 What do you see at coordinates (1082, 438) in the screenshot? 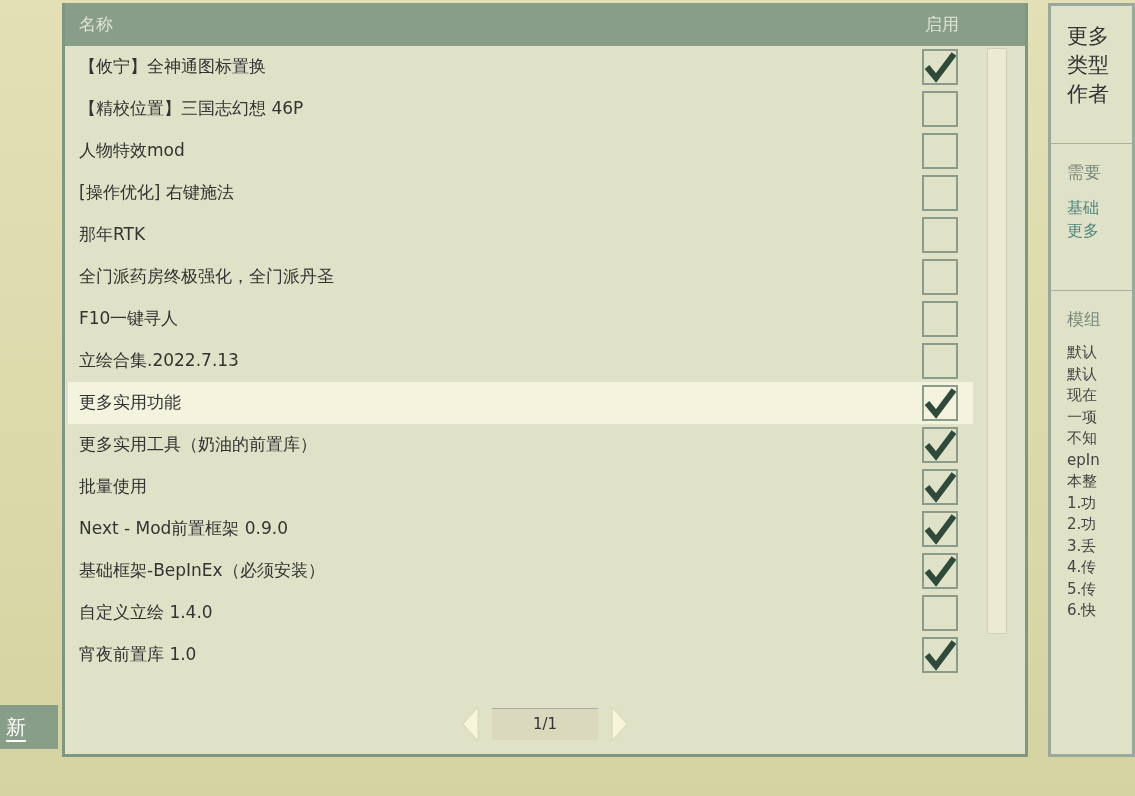
I see `description-text: 不知` at bounding box center [1082, 438].